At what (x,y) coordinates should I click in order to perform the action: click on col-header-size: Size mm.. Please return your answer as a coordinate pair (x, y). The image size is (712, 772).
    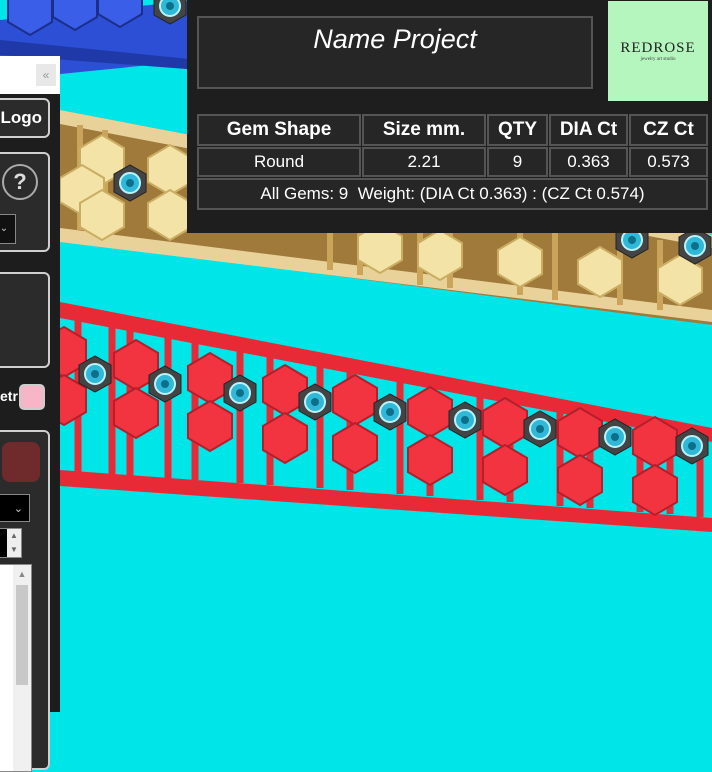
    Looking at the image, I should click on (424, 130).